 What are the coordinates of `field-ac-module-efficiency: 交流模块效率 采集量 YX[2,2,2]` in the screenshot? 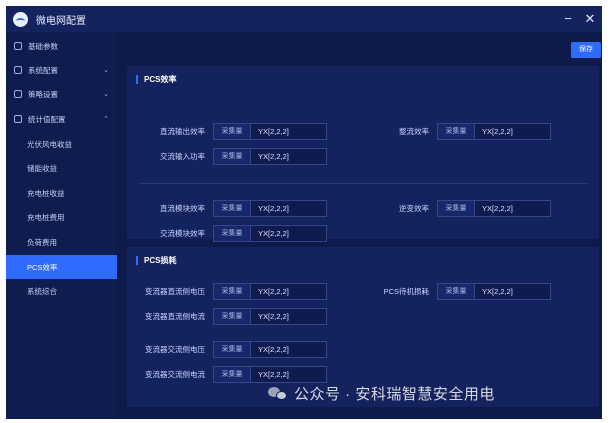 It's located at (243, 233).